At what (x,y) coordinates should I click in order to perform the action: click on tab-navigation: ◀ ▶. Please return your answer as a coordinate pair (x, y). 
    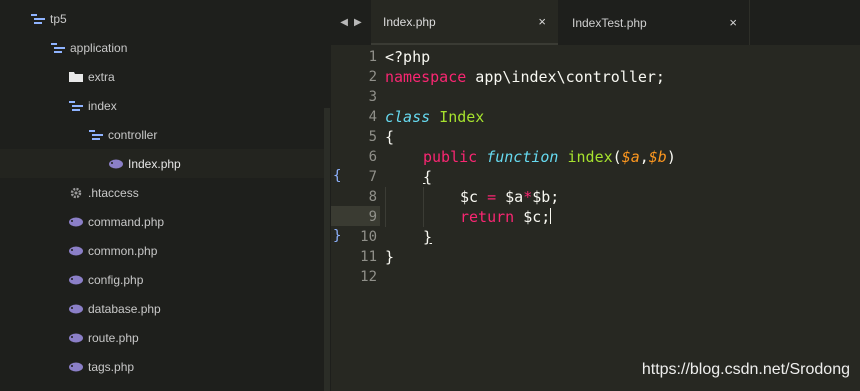
    Looking at the image, I should click on (351, 22).